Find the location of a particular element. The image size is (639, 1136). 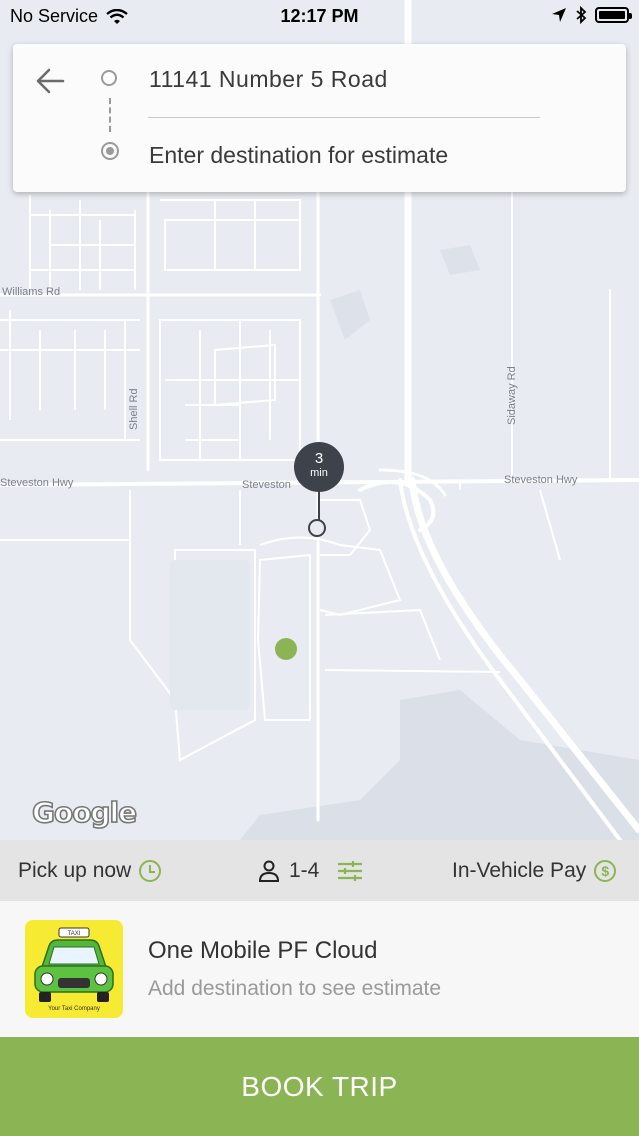

passenger-count-label: 1-4 is located at coordinates (304, 870).